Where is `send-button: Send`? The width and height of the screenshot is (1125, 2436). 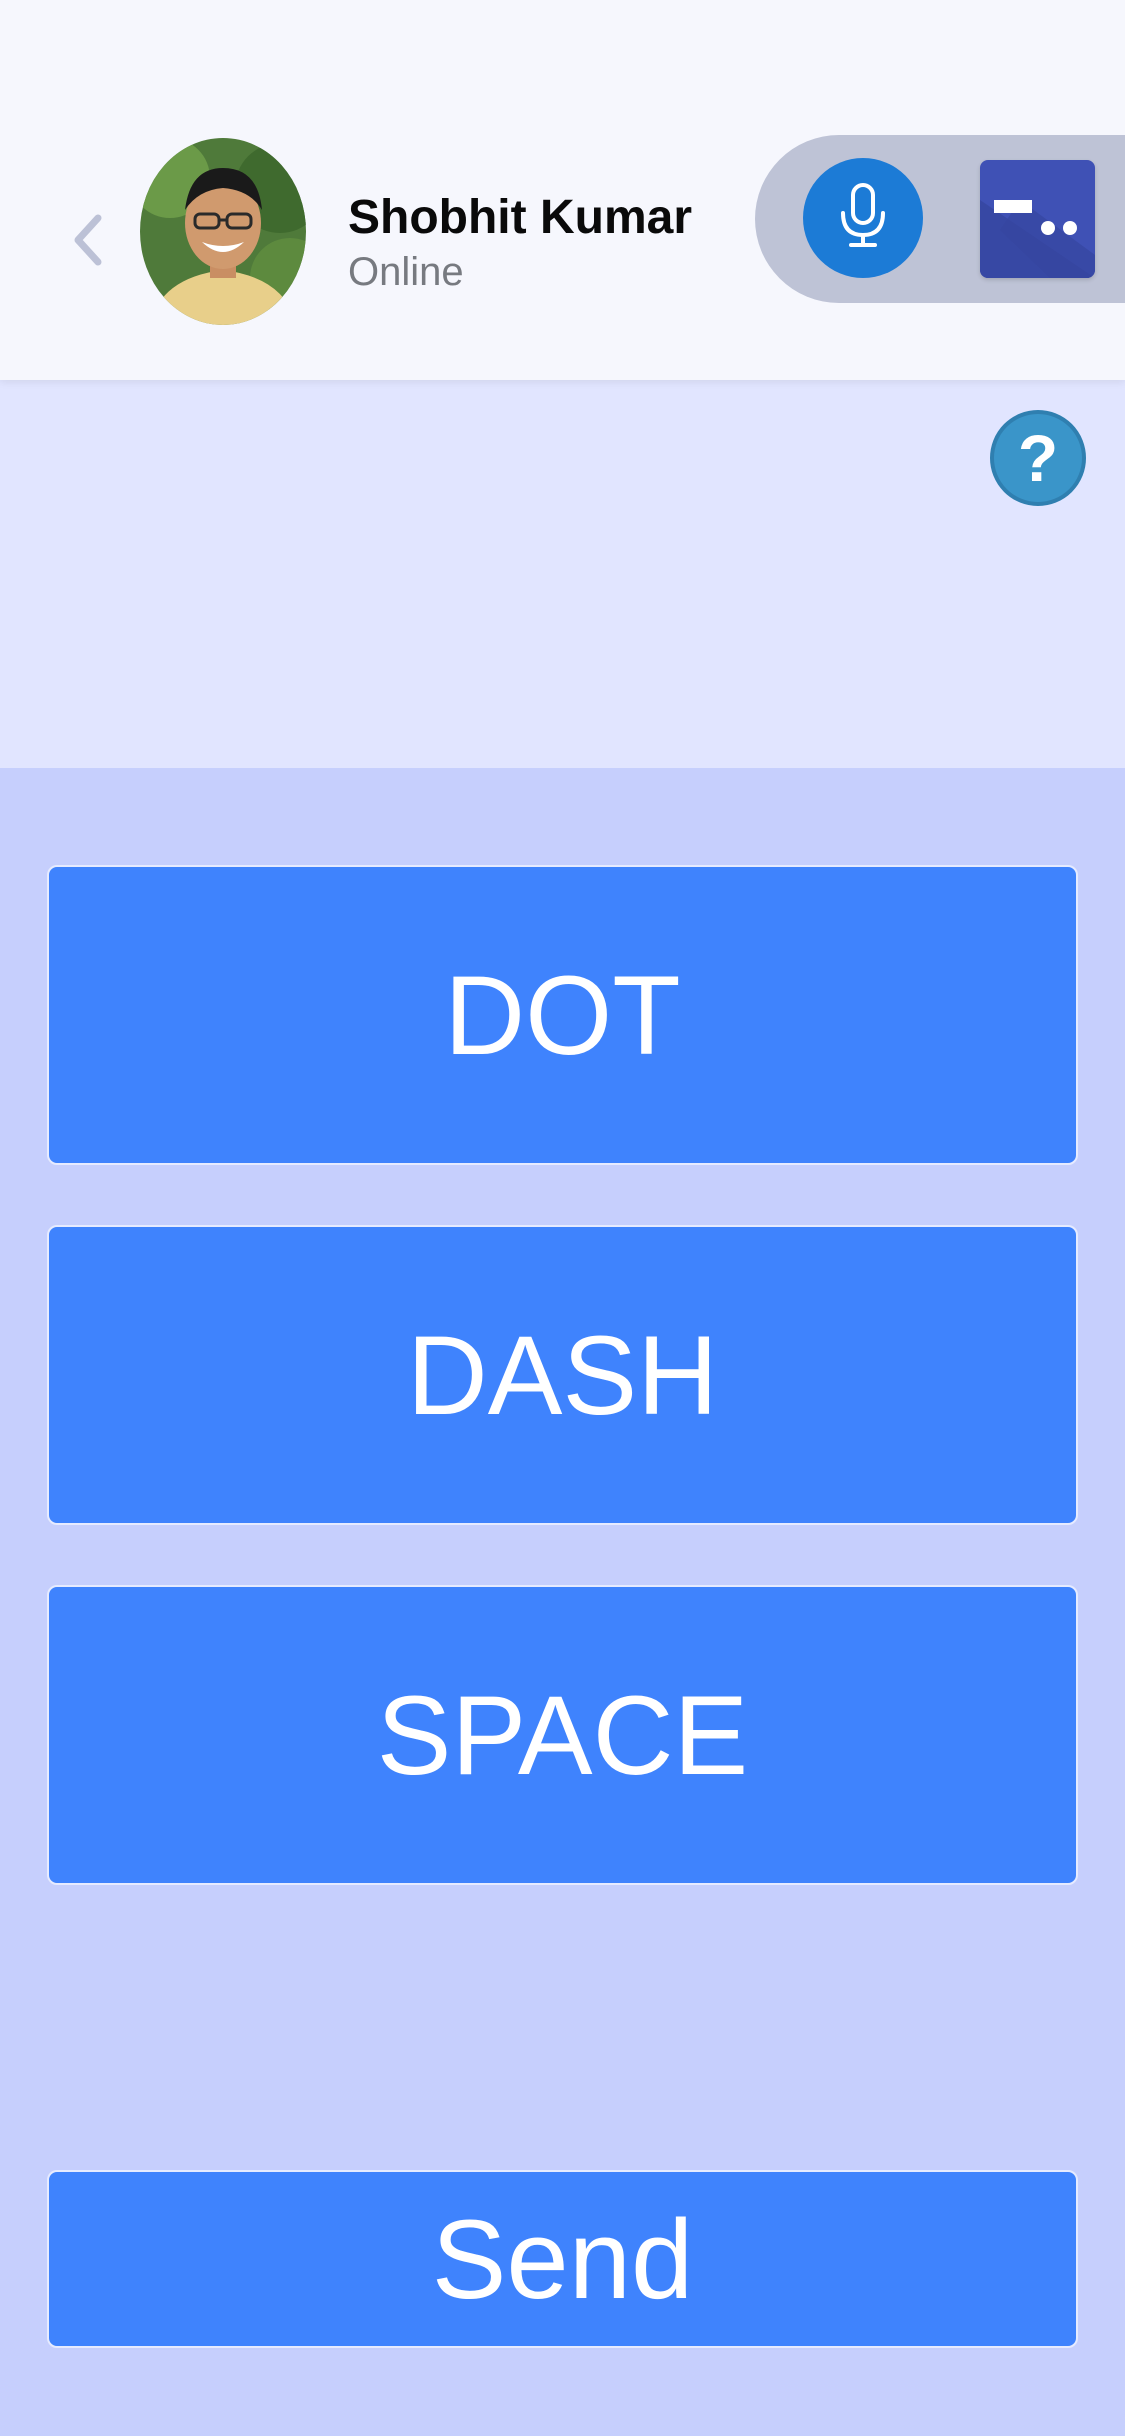
send-button: Send is located at coordinates (562, 2259).